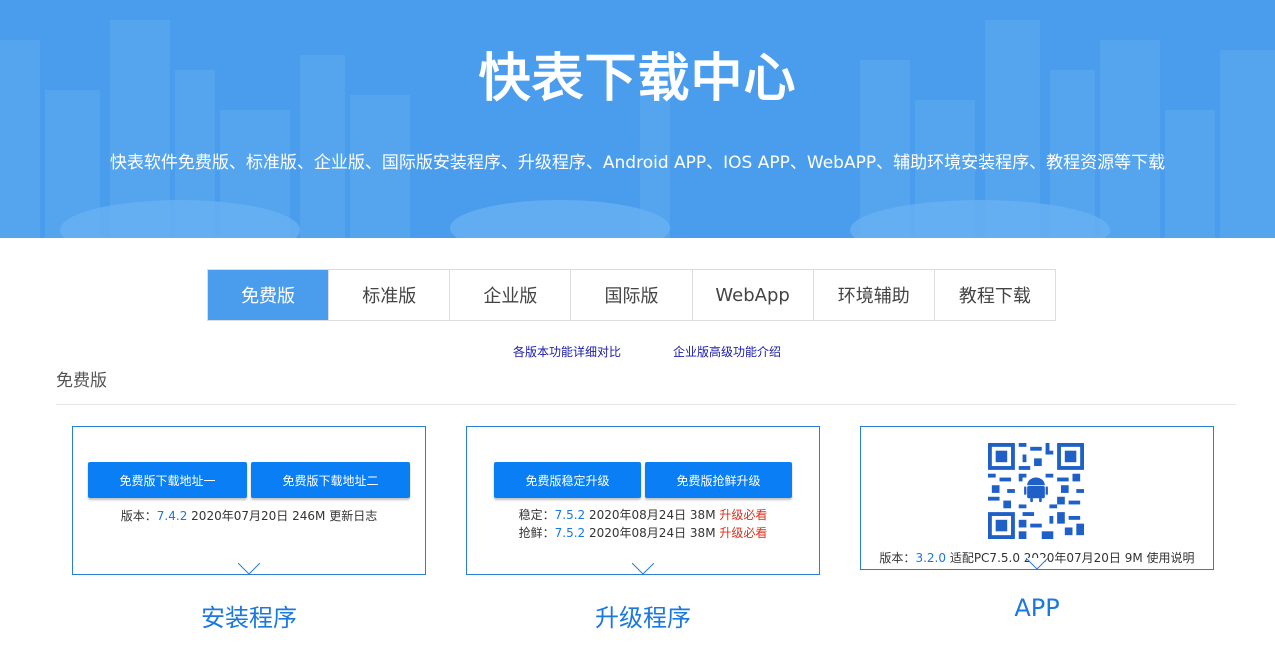  Describe the element at coordinates (718, 480) in the screenshot. I see `beta-upgrade-button: 免费版抢鲜升级` at that location.